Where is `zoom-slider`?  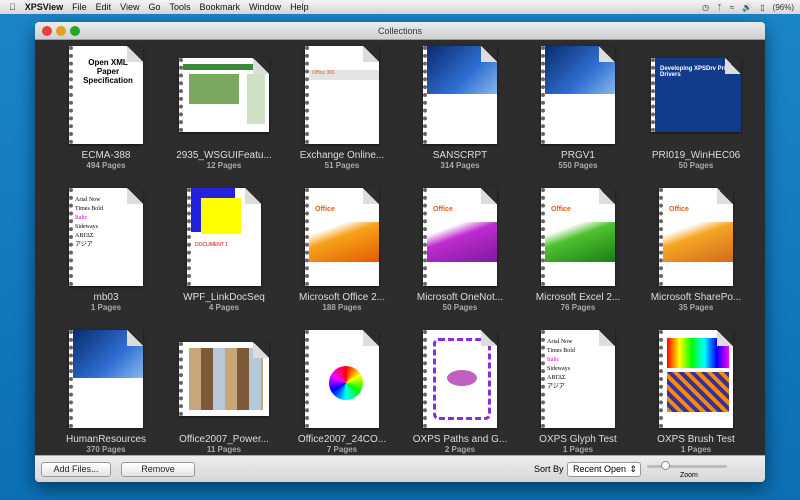 zoom-slider is located at coordinates (687, 465).